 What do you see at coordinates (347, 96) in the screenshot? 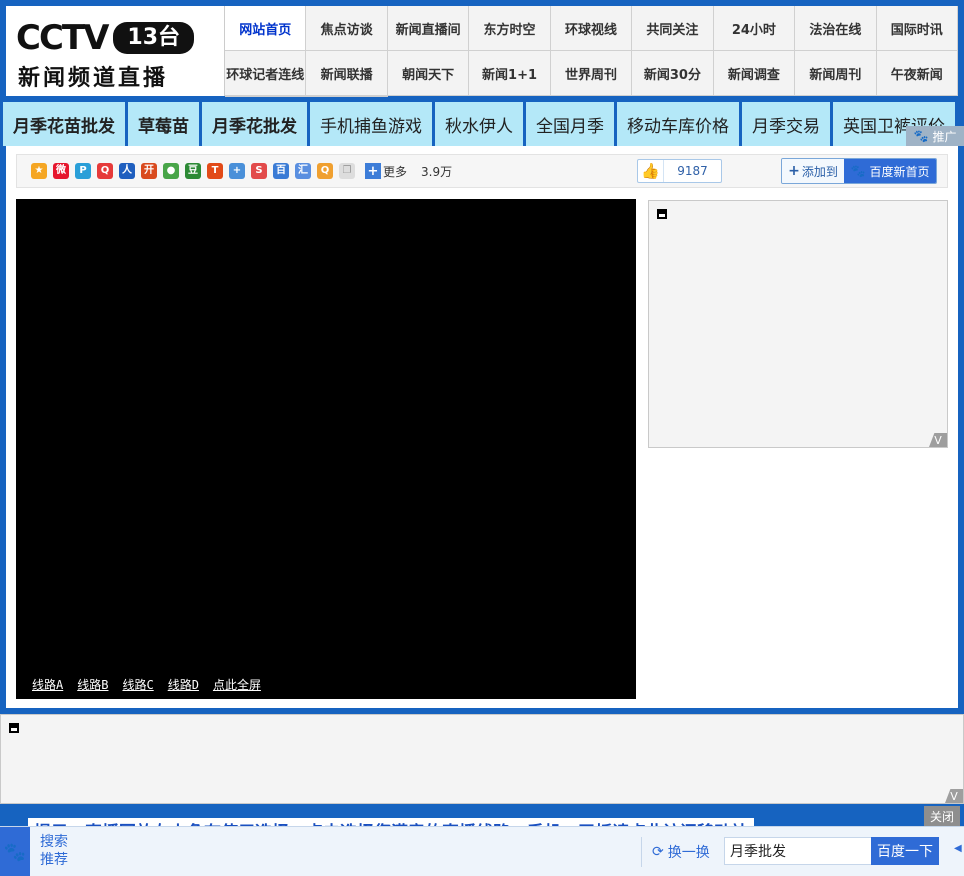
I see `nav-item: 每周质量报告` at bounding box center [347, 96].